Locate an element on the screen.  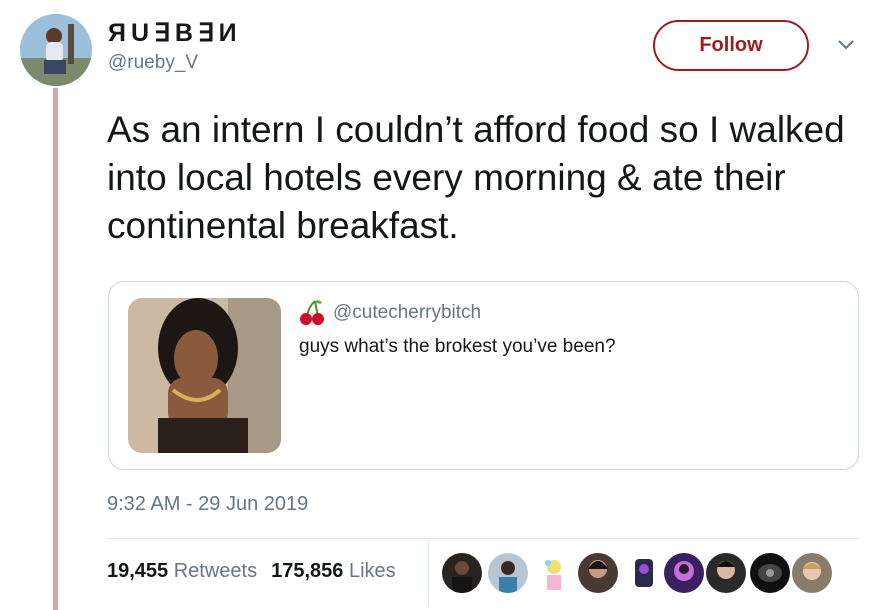
likes-stat: 175,856 Likes is located at coordinates (333, 571).